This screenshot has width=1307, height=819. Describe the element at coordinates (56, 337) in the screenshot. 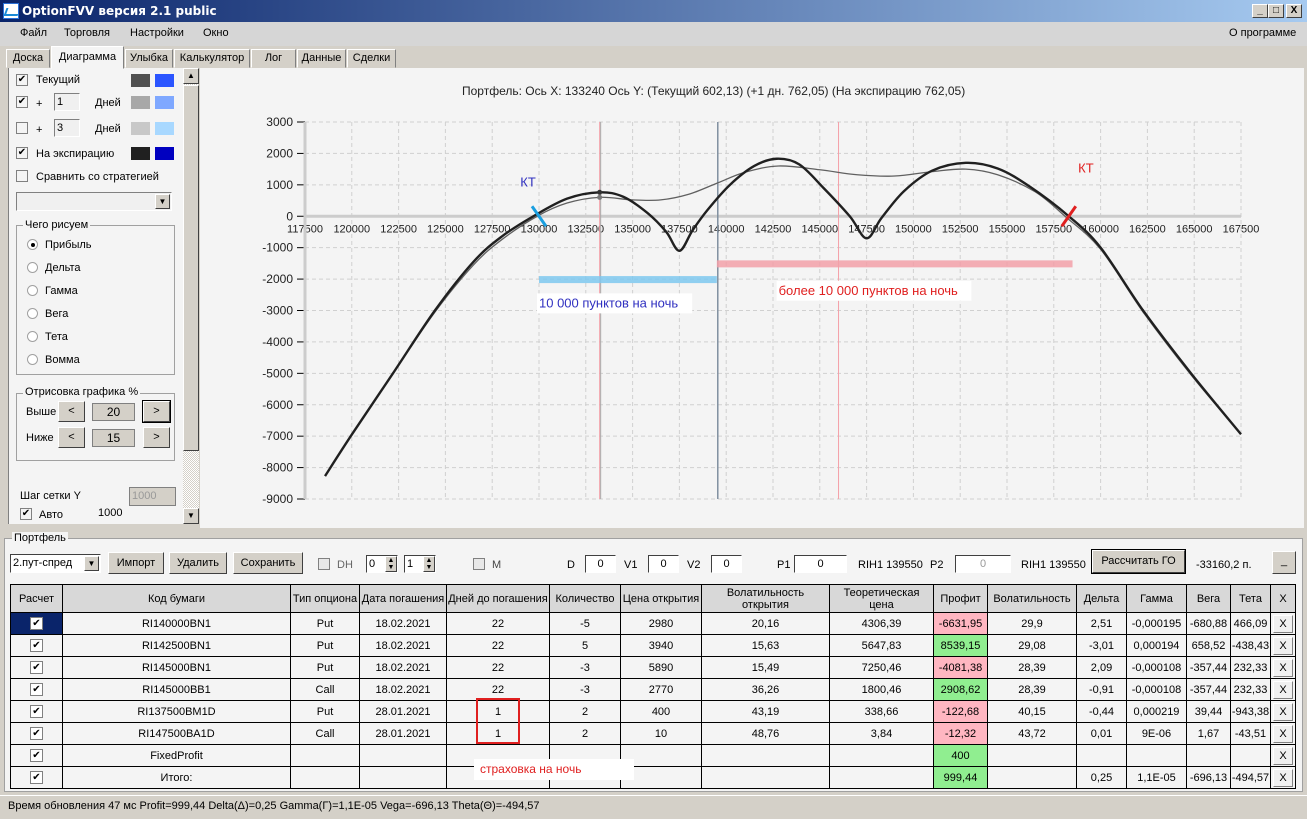

I see `draw-option-label: Тета` at that location.